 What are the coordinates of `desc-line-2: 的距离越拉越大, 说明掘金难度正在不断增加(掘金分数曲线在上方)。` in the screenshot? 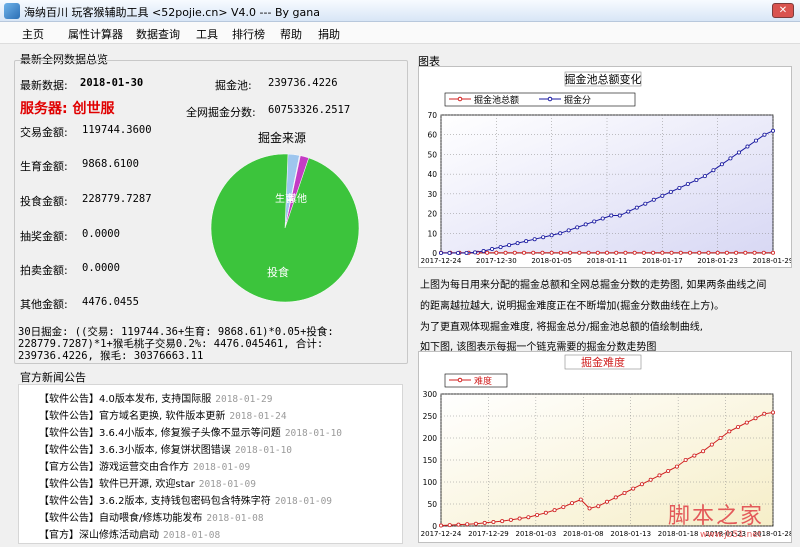 It's located at (572, 306).